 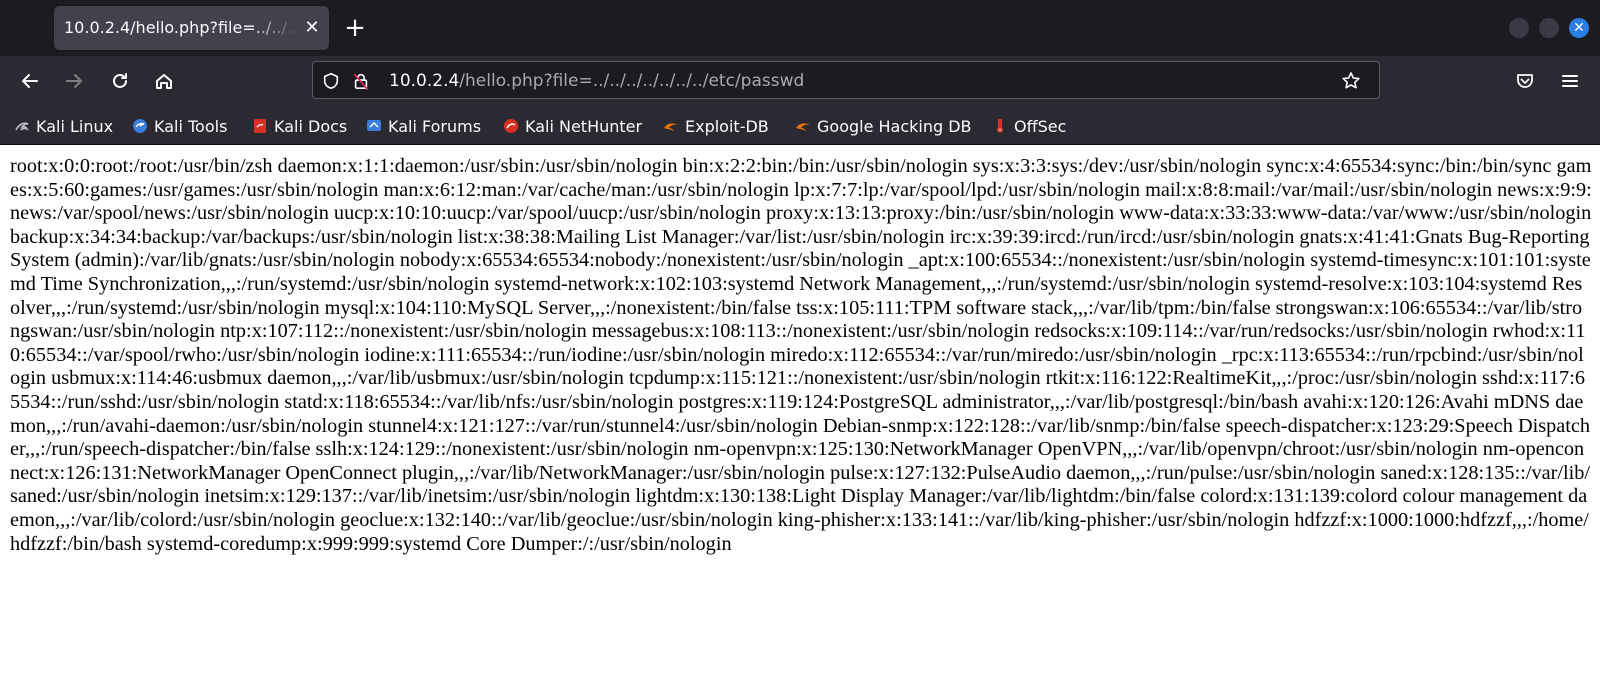 I want to click on tab-close-icon: ✕, so click(x=312, y=28).